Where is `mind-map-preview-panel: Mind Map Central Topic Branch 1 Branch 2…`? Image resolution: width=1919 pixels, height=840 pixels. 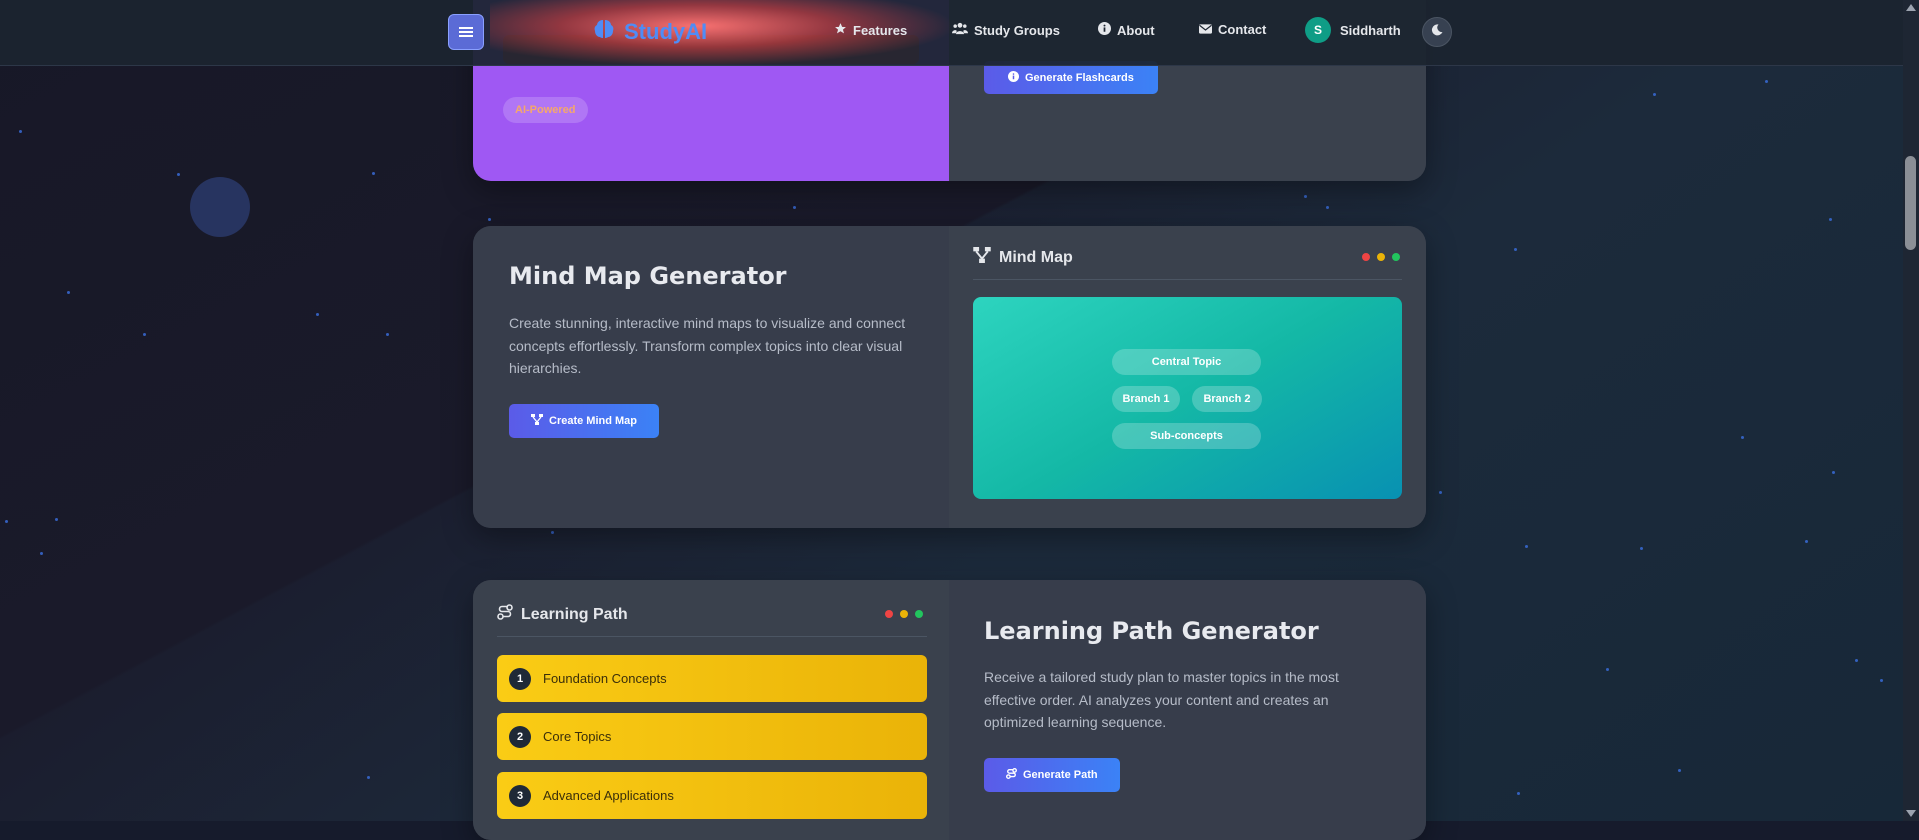
mind-map-preview-panel: Mind Map Central Topic Branch 1 Branch 2… is located at coordinates (1187, 377).